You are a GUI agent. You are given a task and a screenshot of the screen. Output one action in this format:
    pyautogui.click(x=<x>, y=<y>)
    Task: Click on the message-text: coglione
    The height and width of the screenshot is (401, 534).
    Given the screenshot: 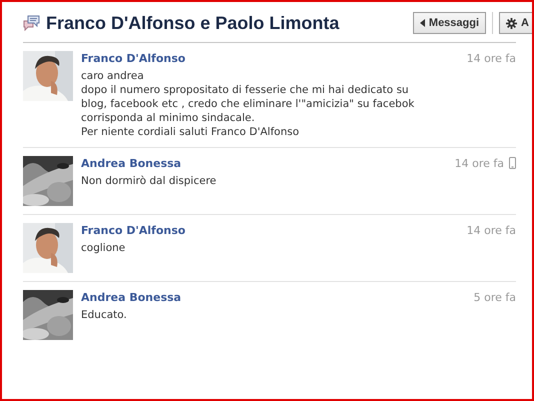 What is the action you would take?
    pyautogui.click(x=103, y=248)
    